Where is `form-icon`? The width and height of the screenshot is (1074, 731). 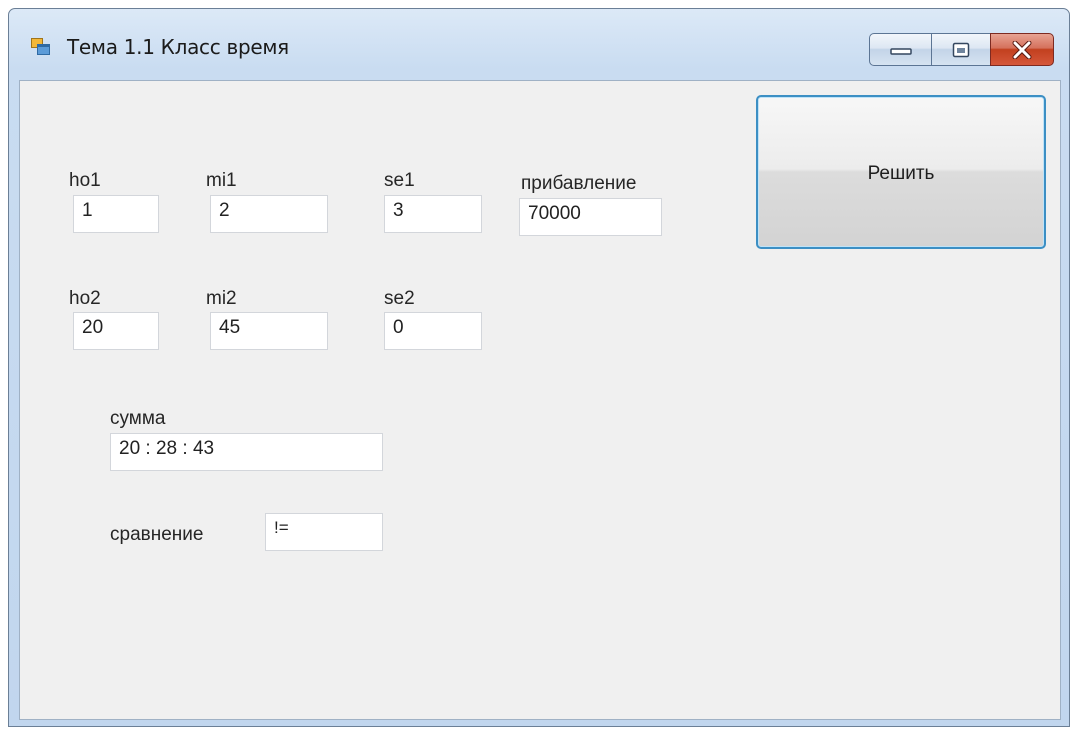
form-icon is located at coordinates (40, 46).